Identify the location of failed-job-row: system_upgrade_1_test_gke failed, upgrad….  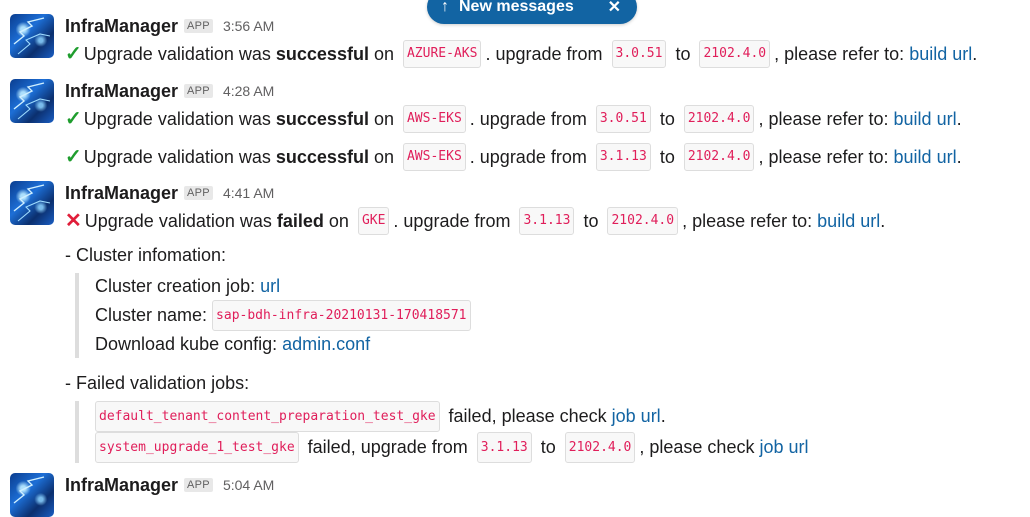
(452, 447).